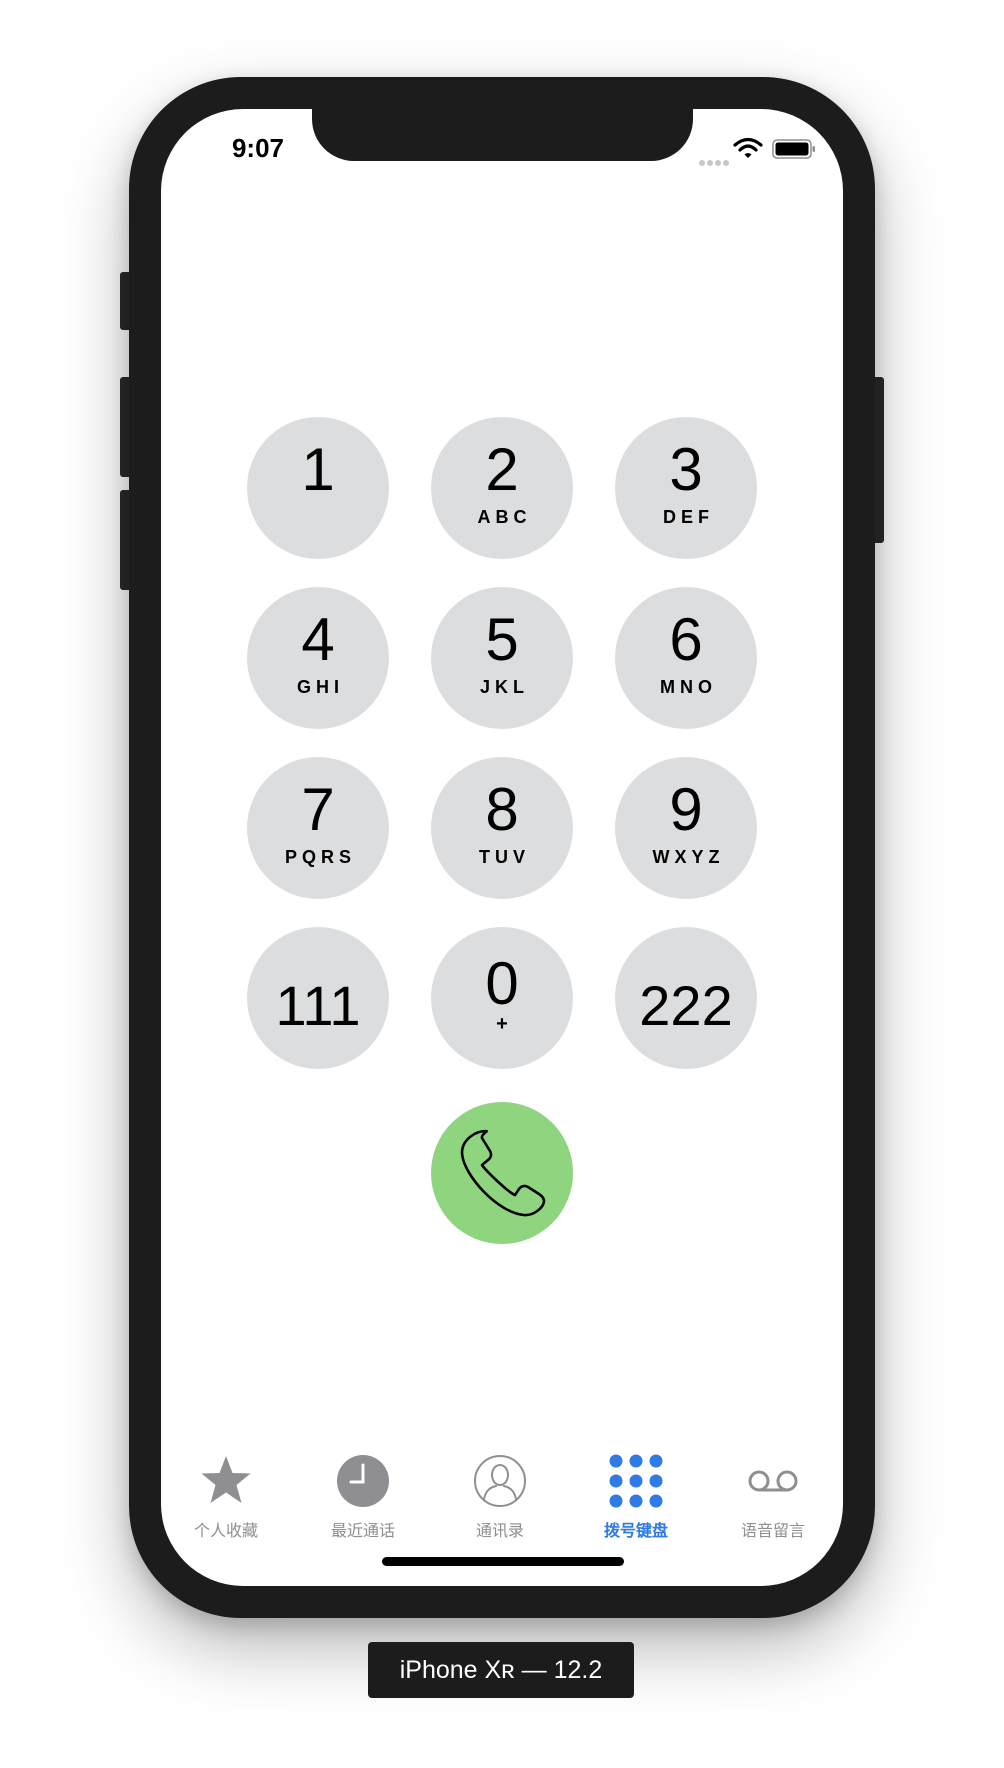 Image resolution: width=1004 pixels, height=1768 pixels. Describe the element at coordinates (773, 1499) in the screenshot. I see `tab-voicemail: 语音留言` at that location.